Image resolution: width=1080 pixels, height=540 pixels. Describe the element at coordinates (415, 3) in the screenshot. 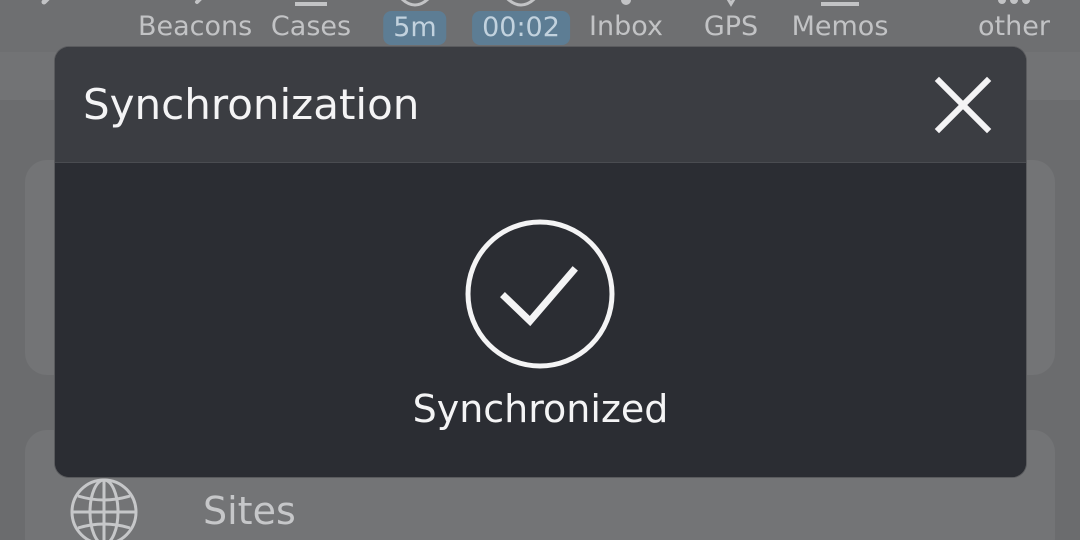

I see `timer-icon` at that location.